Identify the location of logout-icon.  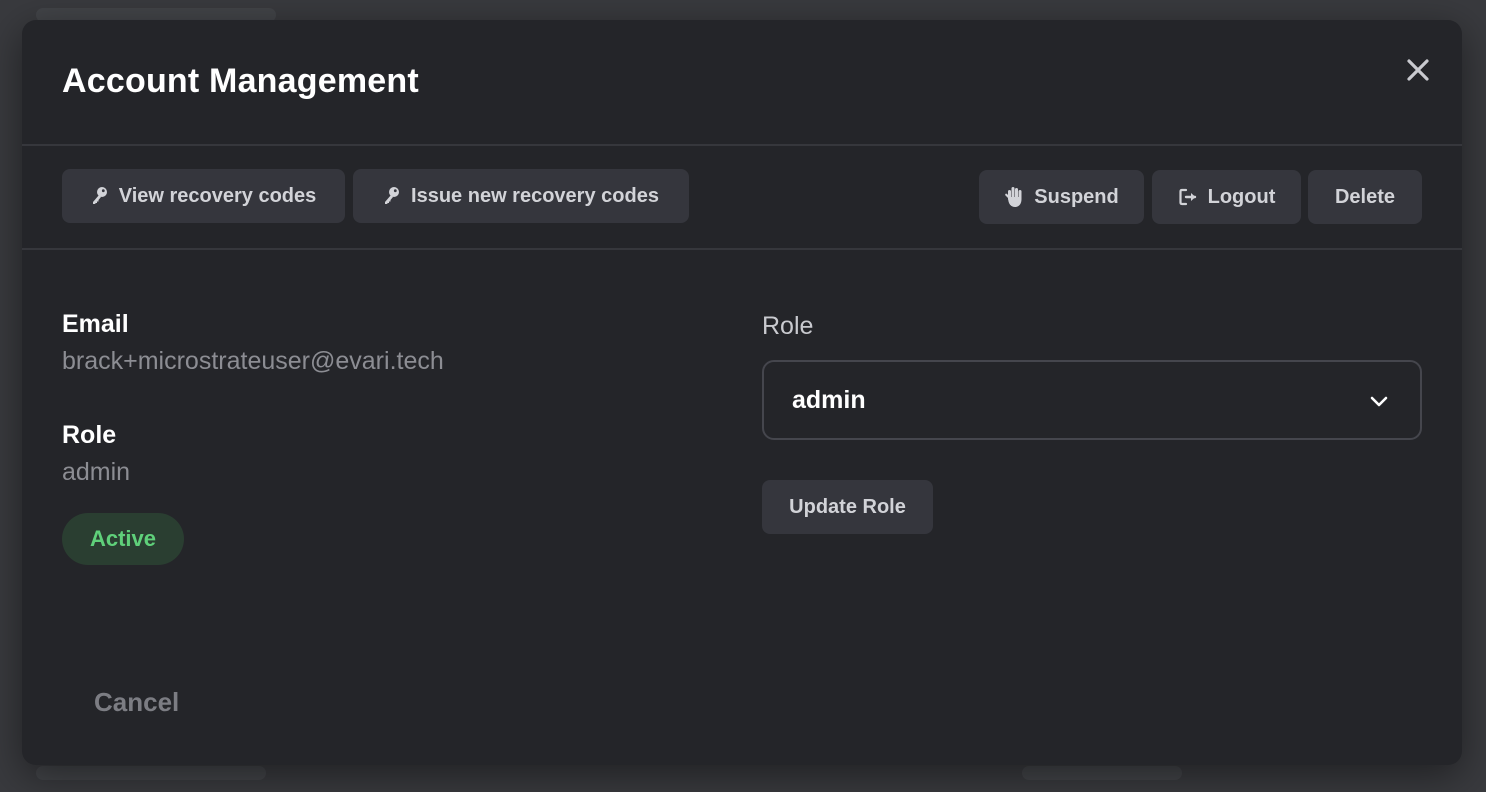
(1188, 197).